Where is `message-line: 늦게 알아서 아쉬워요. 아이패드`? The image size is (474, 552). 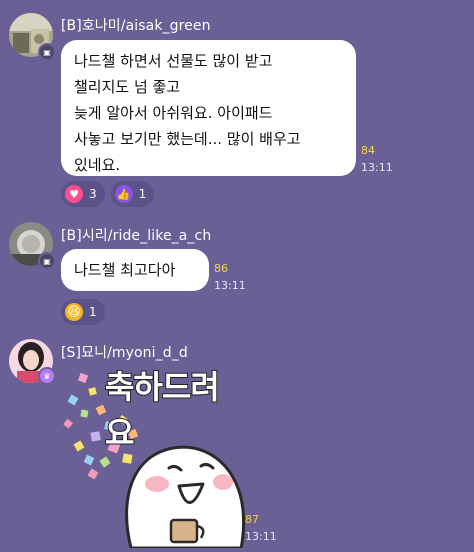 message-line: 늦게 알아서 아쉬워요. 아이패드 is located at coordinates (173, 113).